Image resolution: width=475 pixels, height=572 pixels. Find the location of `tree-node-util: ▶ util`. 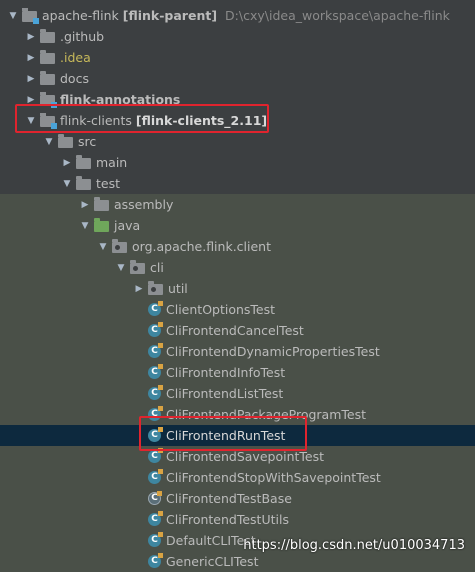

tree-node-util: ▶ util is located at coordinates (237, 288).